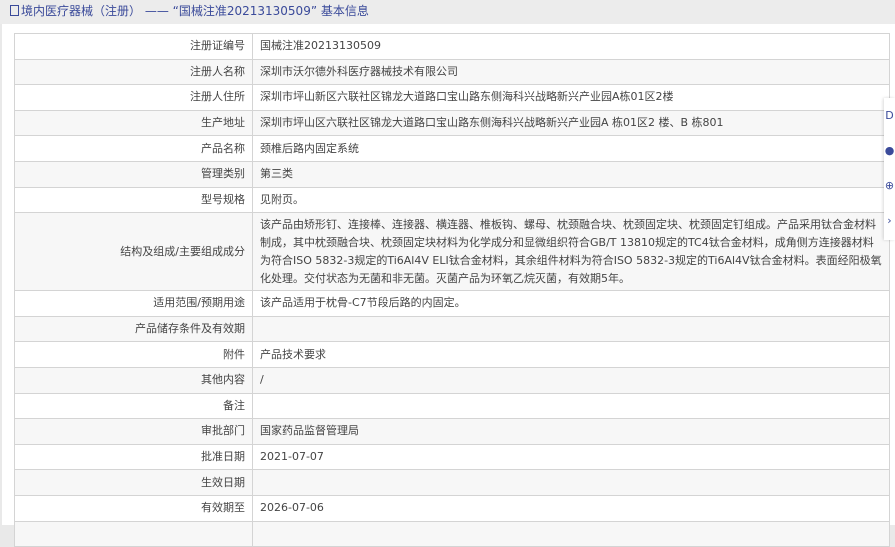 This screenshot has width=895, height=547. I want to click on toolbar-doc-icon: D, so click(889, 115).